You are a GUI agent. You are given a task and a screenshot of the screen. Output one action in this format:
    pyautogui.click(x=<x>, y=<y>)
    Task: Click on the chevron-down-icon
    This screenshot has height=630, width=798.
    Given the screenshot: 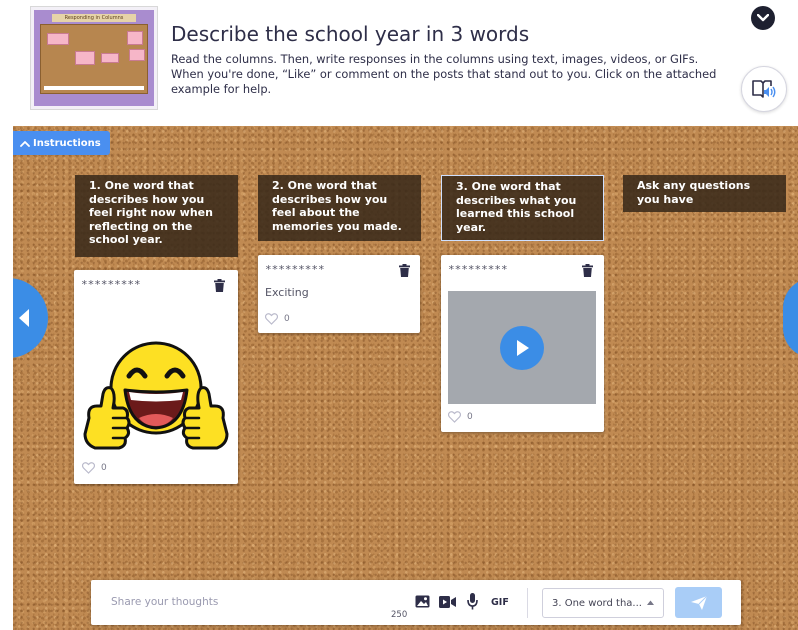 What is the action you would take?
    pyautogui.click(x=763, y=18)
    